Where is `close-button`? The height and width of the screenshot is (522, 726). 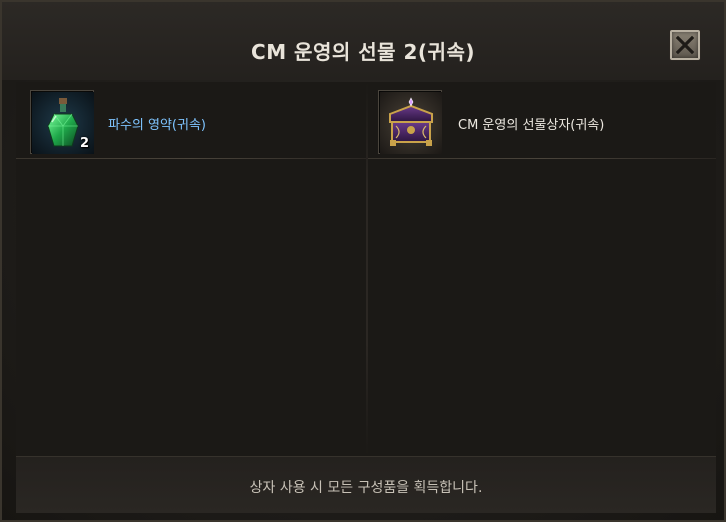
close-button is located at coordinates (685, 45).